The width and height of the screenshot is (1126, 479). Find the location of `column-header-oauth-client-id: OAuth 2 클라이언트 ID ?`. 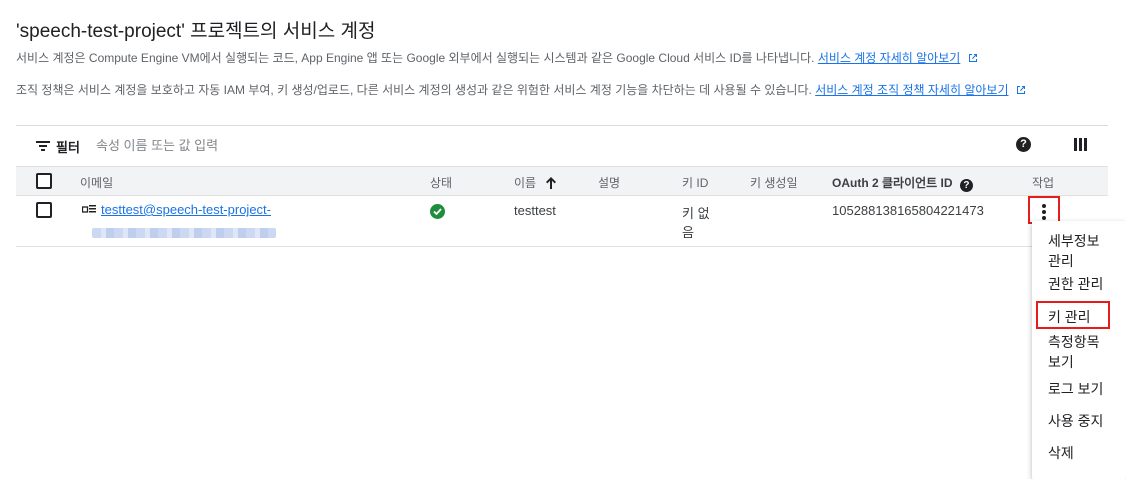

column-header-oauth-client-id: OAuth 2 클라이언트 ID ? is located at coordinates (902, 183).